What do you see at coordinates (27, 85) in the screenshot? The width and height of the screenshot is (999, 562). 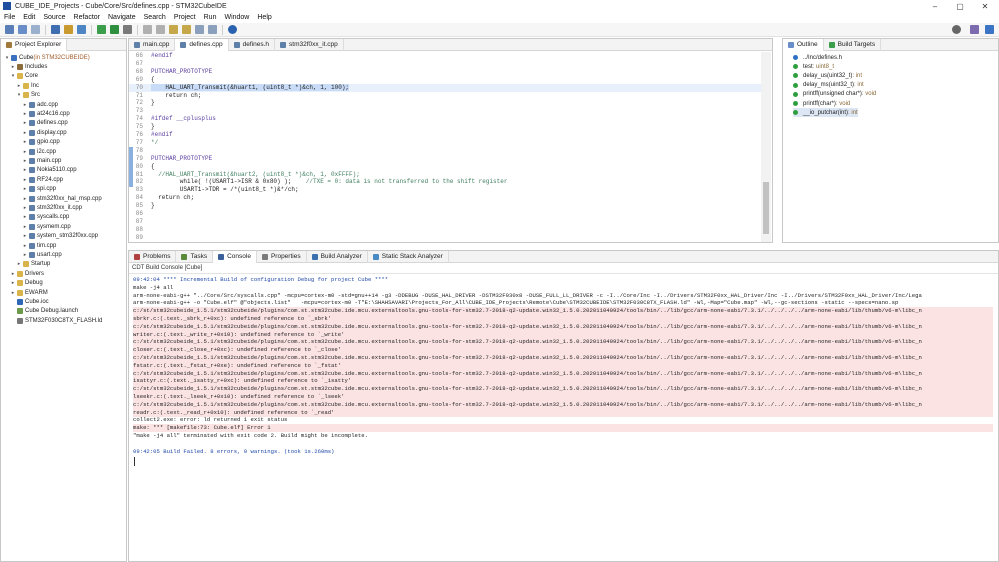 I see `tree-folder: ▸ Inc` at bounding box center [27, 85].